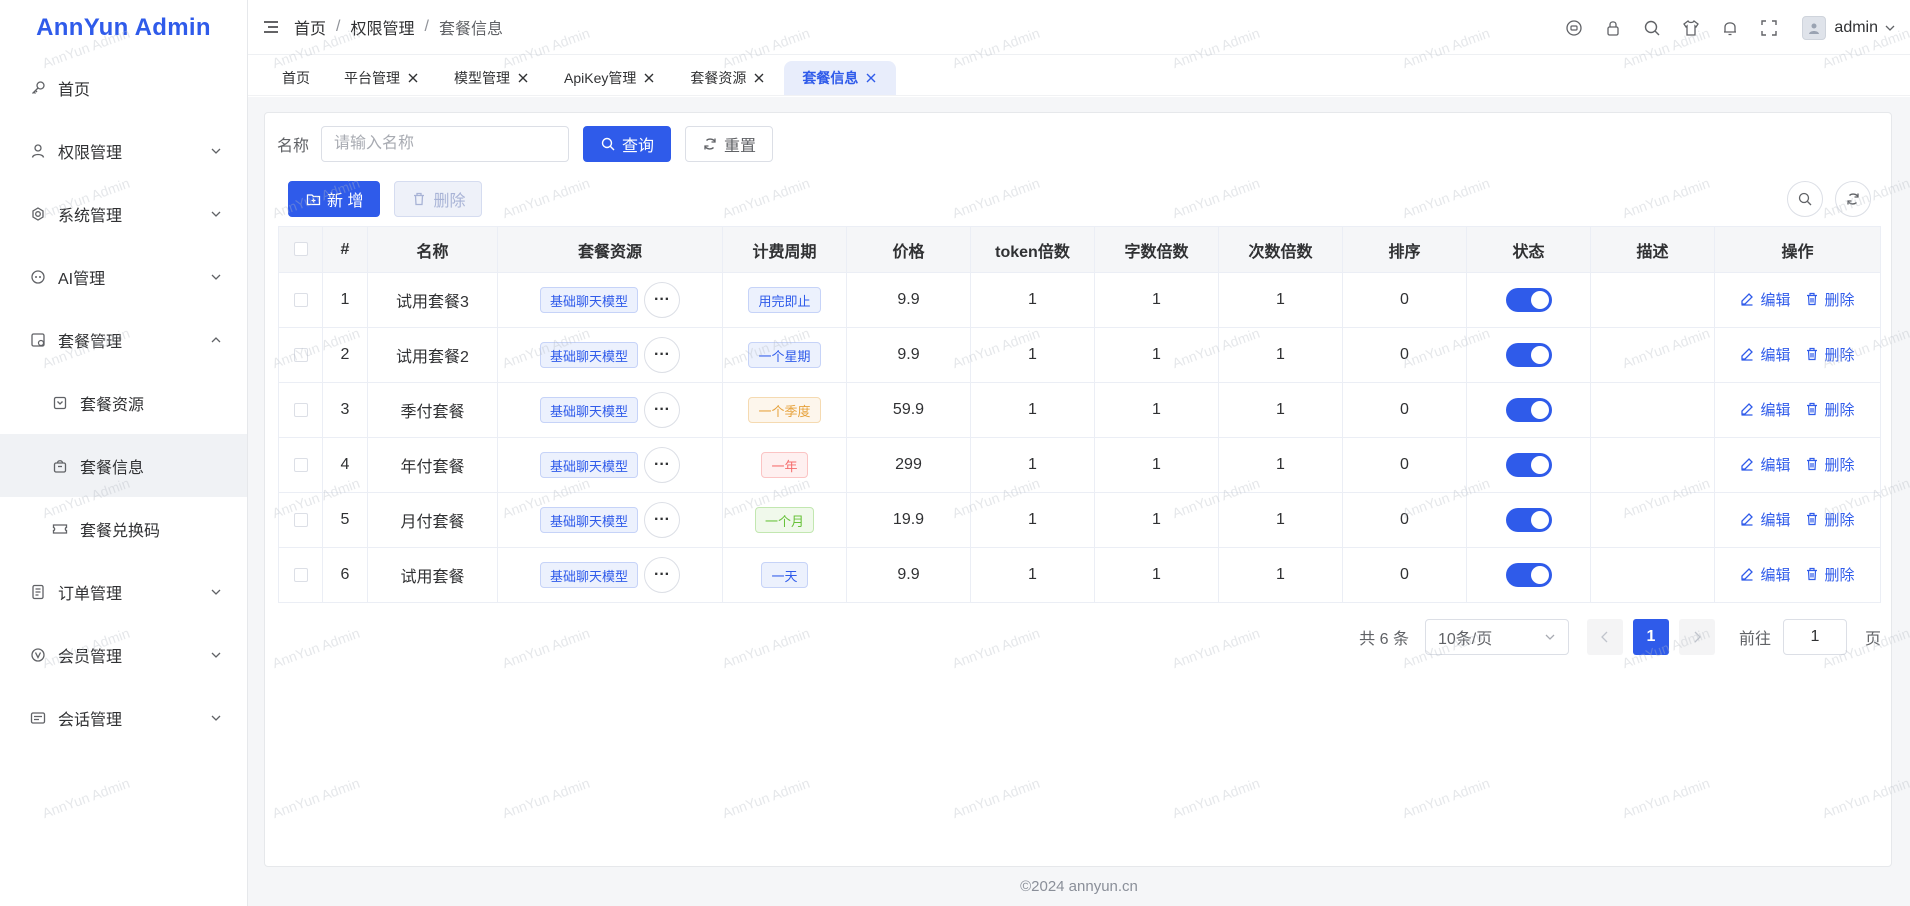  What do you see at coordinates (123, 528) in the screenshot?
I see `sidebar-item-package-redeem: 套餐兑换码` at bounding box center [123, 528].